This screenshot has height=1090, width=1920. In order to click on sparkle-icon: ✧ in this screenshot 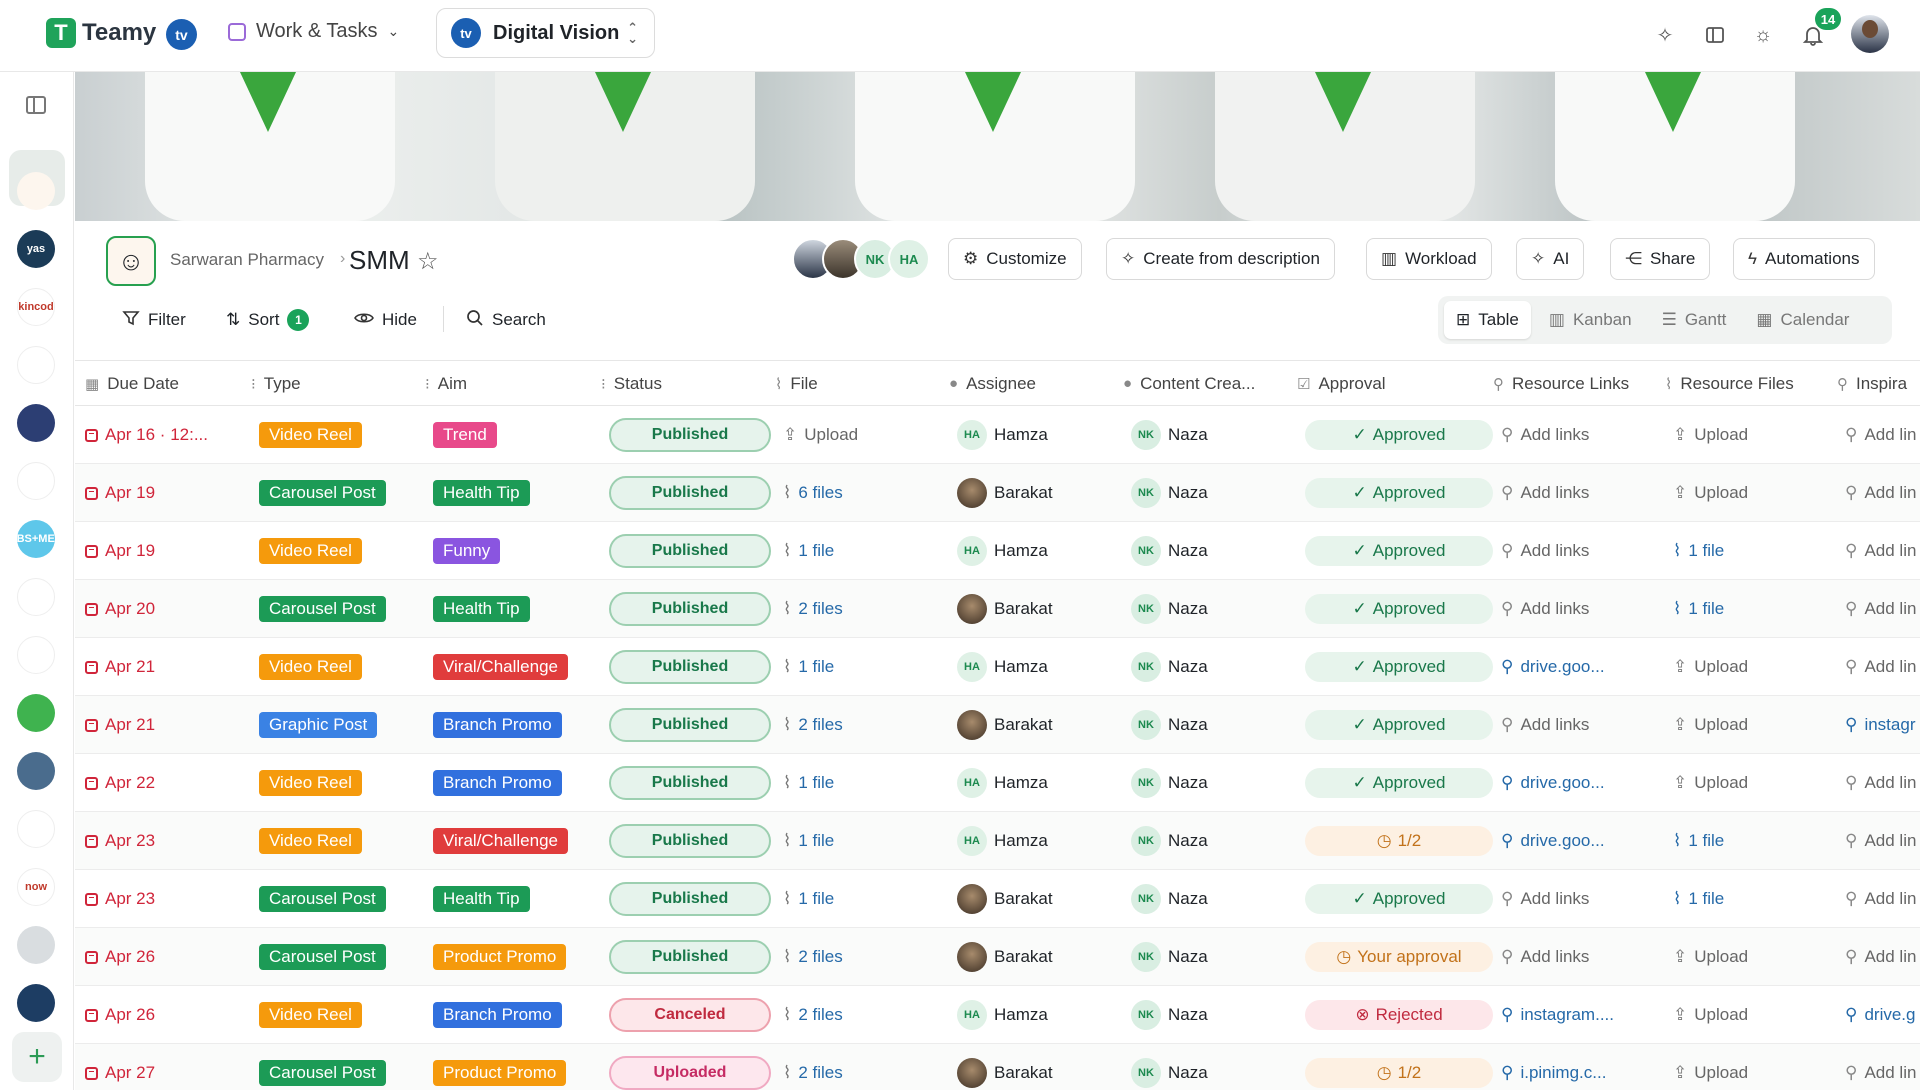, I will do `click(1665, 35)`.